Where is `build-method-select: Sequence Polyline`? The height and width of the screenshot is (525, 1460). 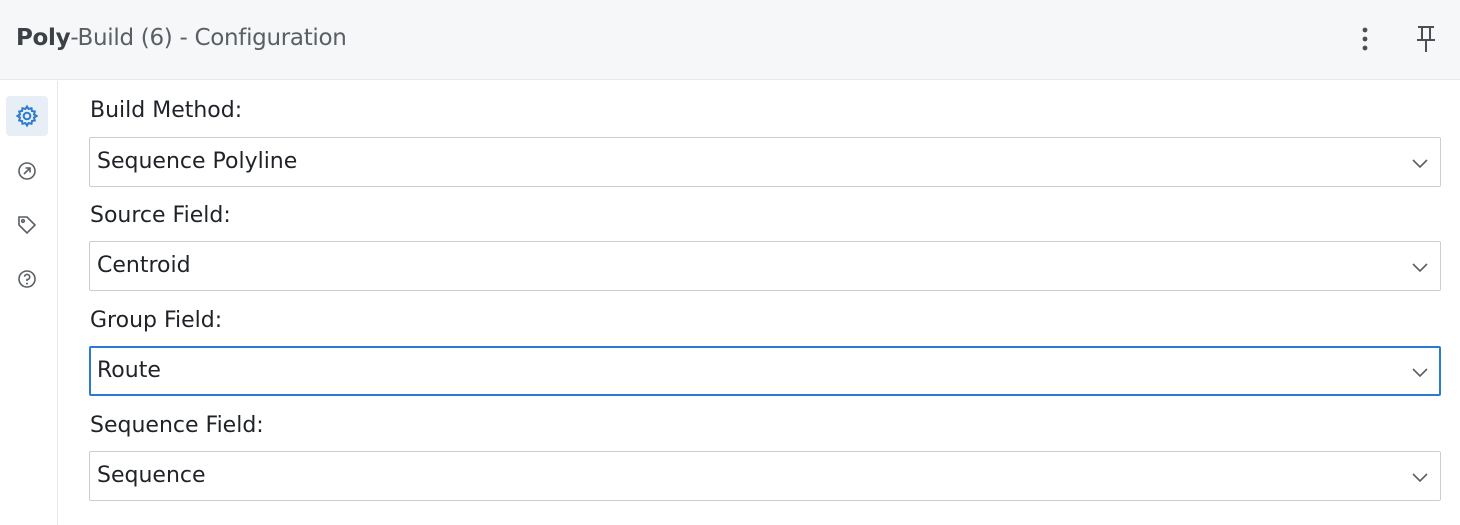
build-method-select: Sequence Polyline is located at coordinates (765, 162).